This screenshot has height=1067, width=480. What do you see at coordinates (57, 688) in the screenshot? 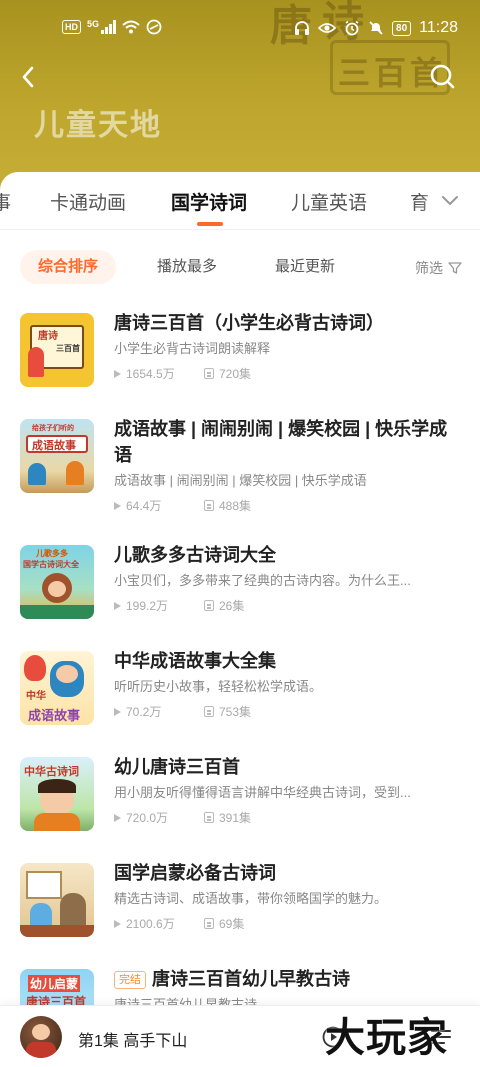
I see `album-cover: 中华 成语故事` at bounding box center [57, 688].